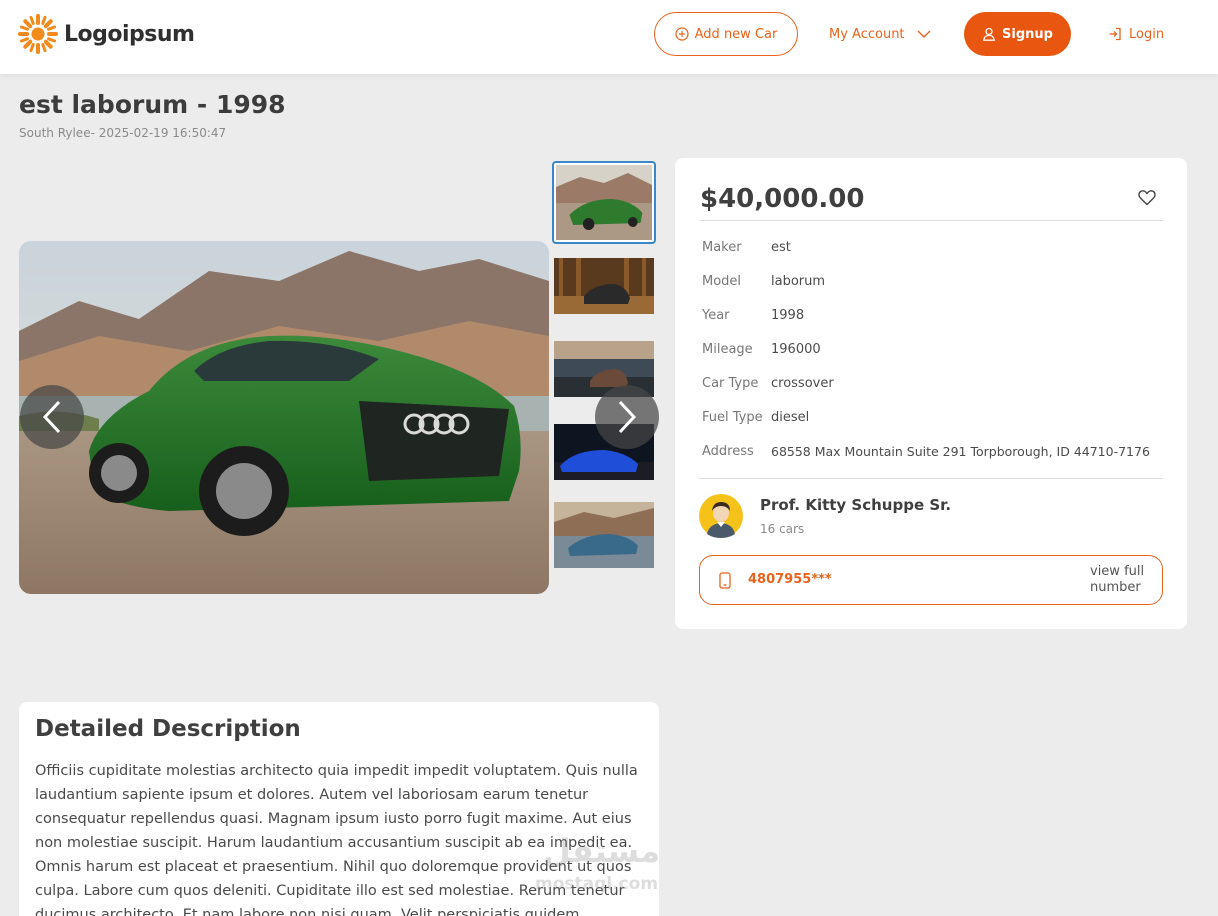 The width and height of the screenshot is (1218, 916). I want to click on spec-label: Mileage, so click(727, 349).